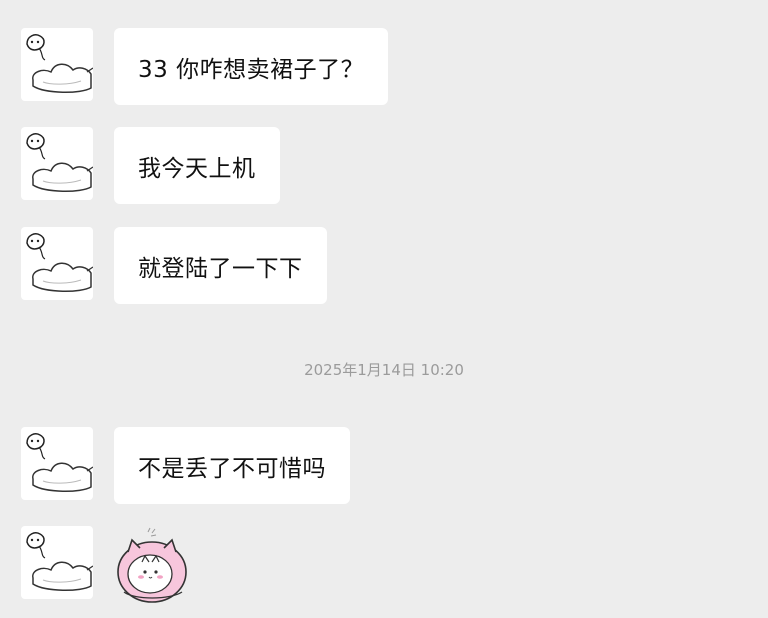  I want to click on message-bubble: 33 你咋想卖裙子了？, so click(251, 66).